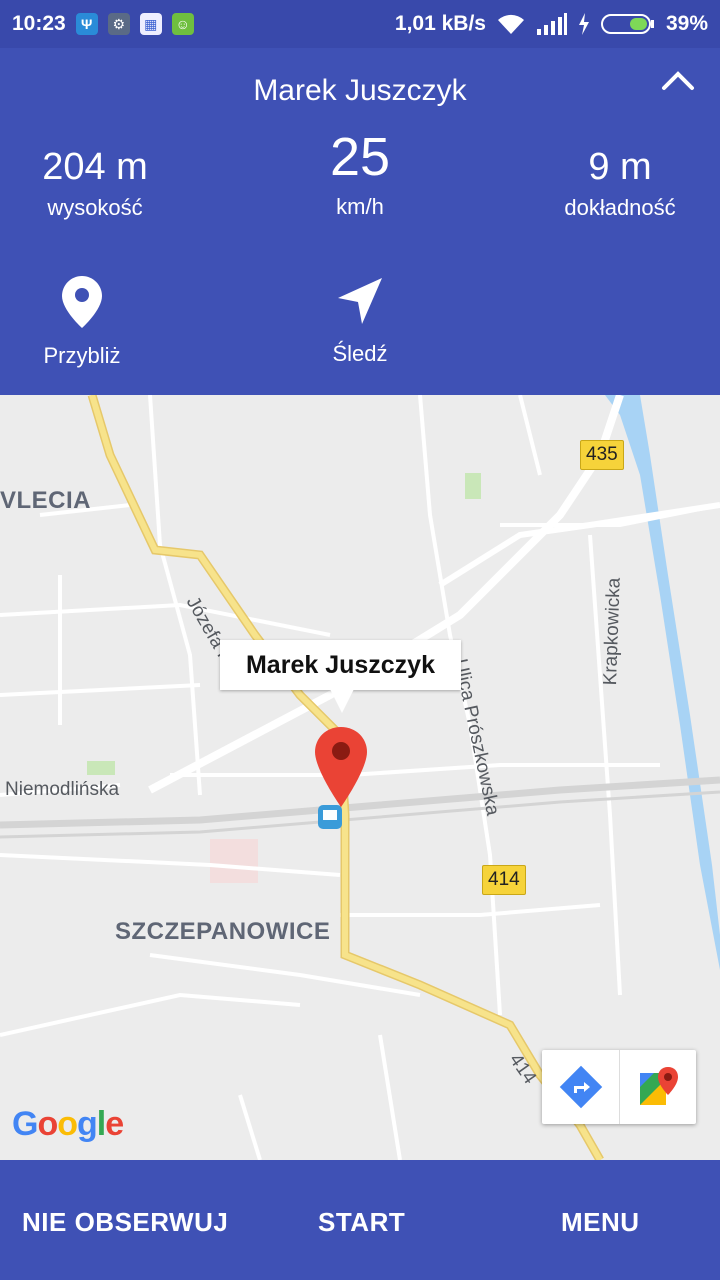  Describe the element at coordinates (68, 1124) in the screenshot. I see `google-logo: Google` at that location.